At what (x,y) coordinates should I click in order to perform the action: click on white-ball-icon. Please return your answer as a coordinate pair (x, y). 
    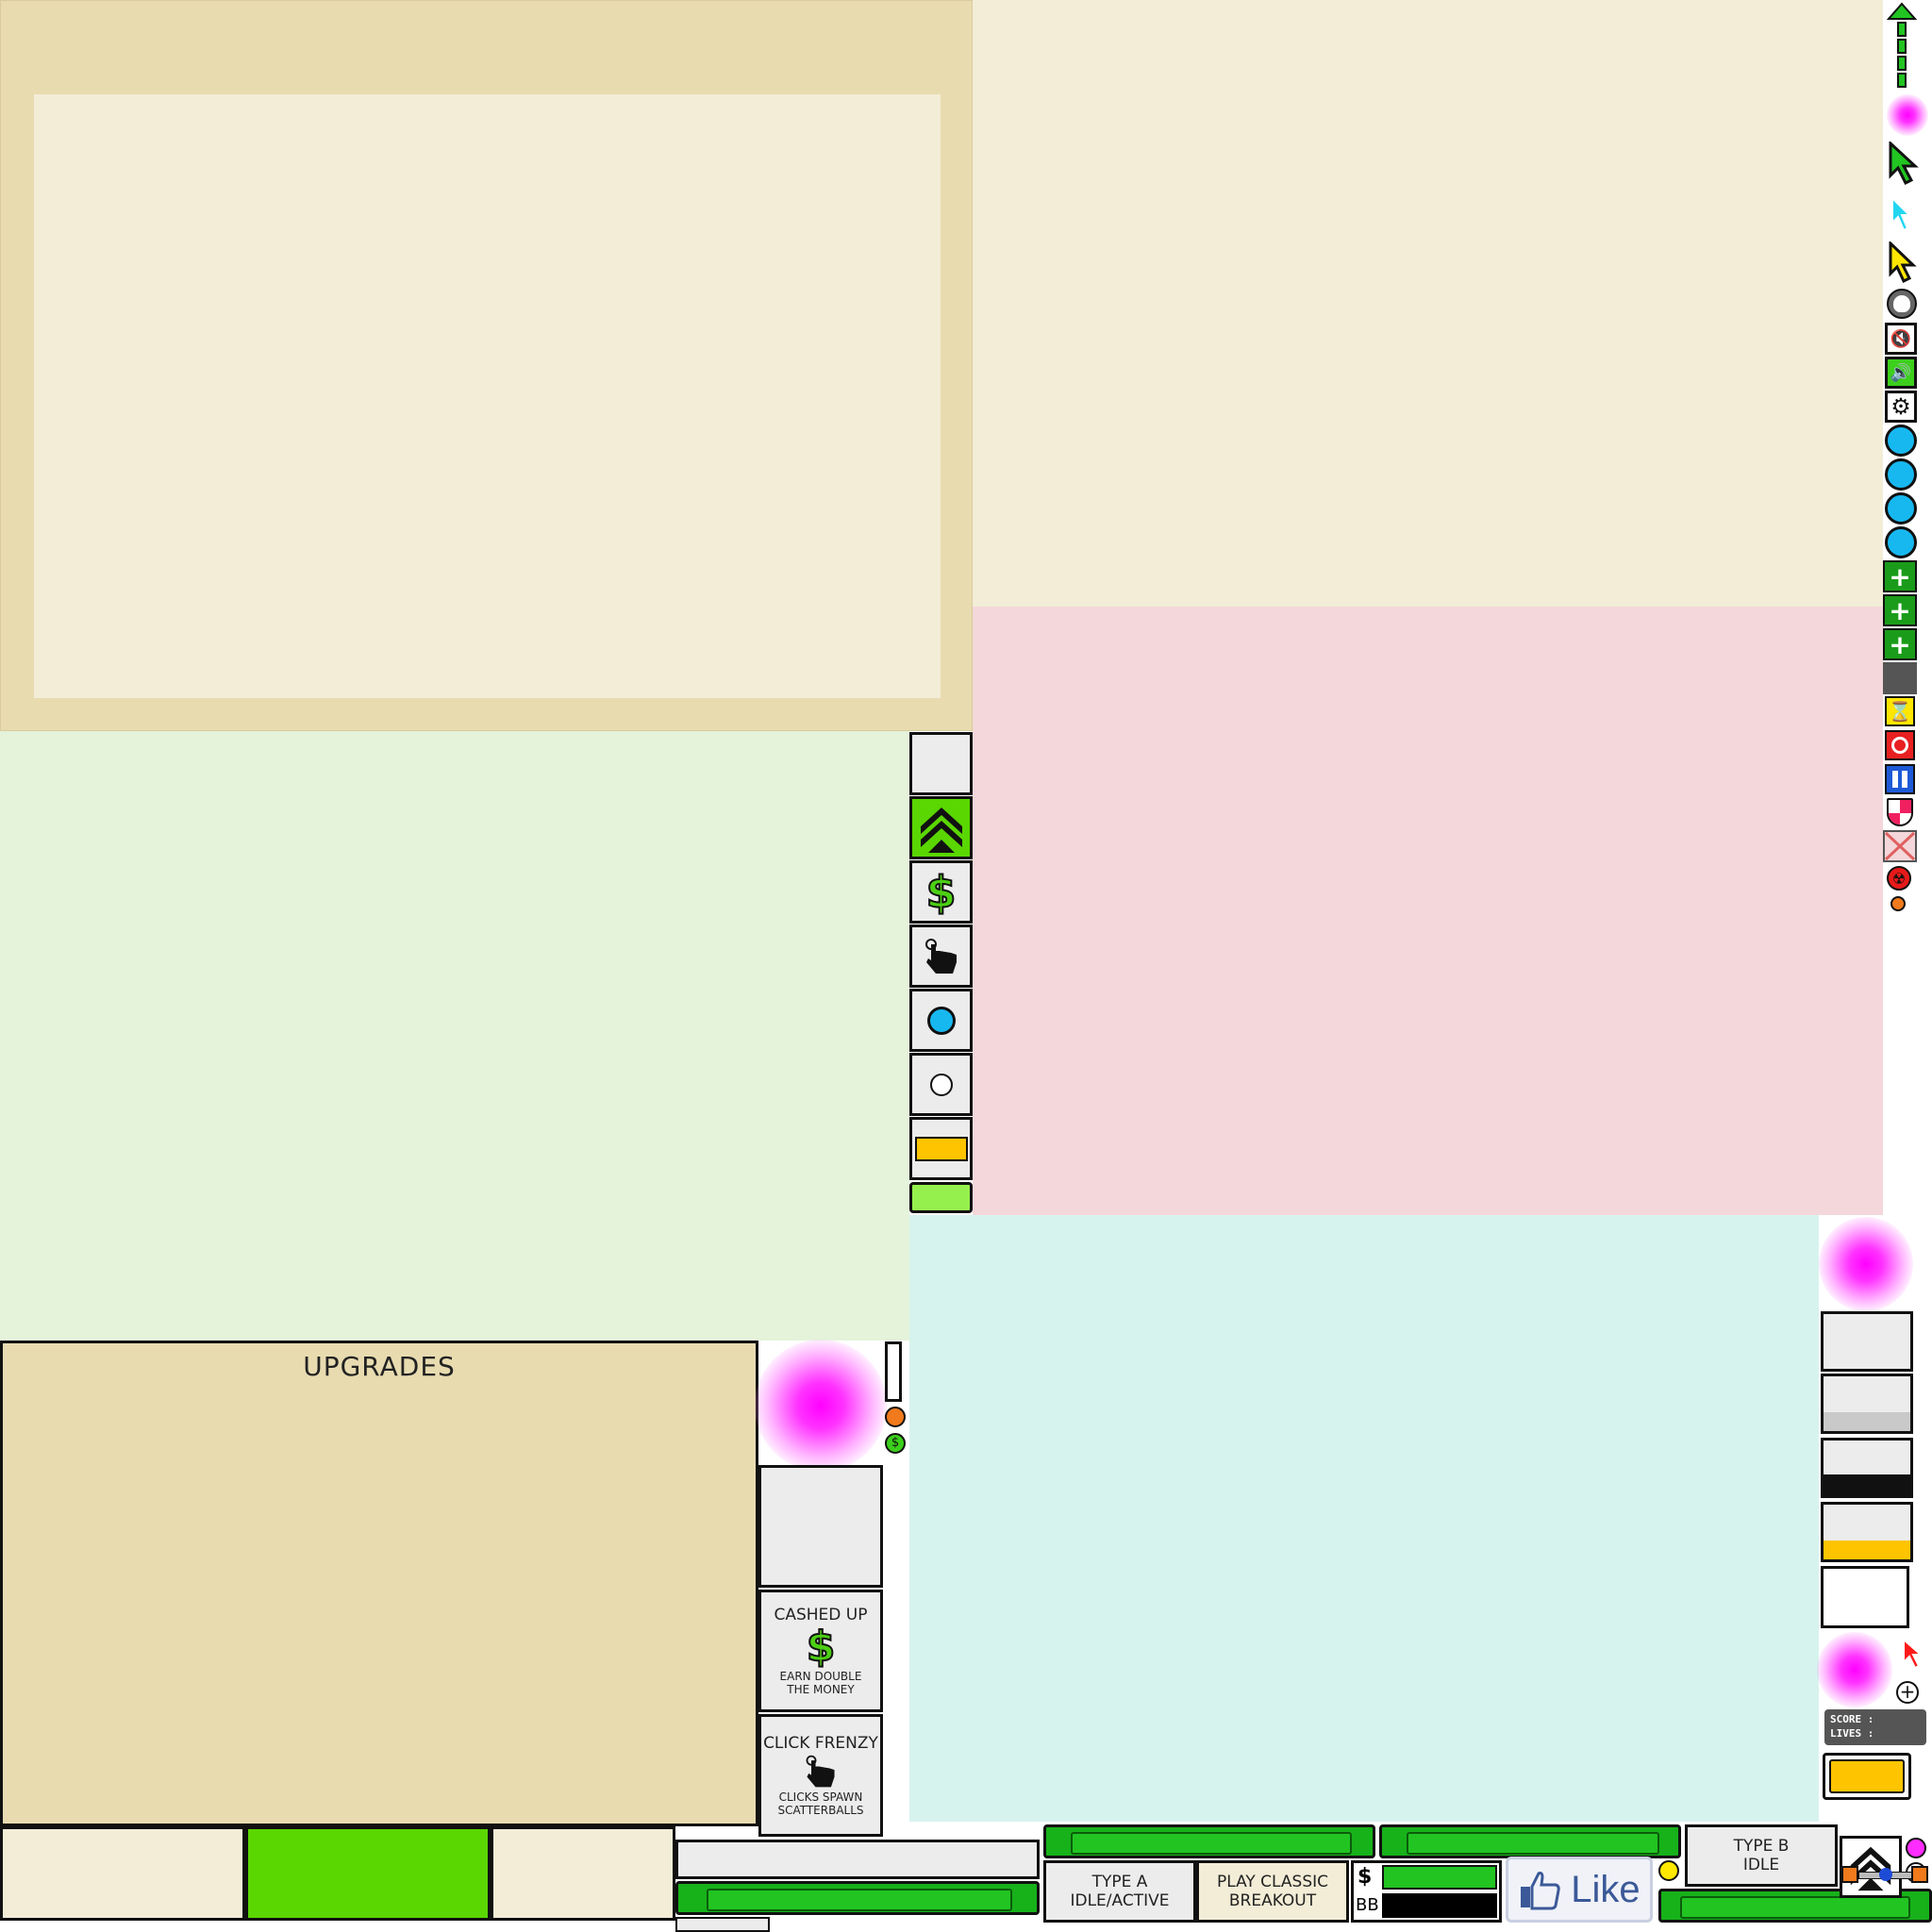
    Looking at the image, I should click on (941, 1084).